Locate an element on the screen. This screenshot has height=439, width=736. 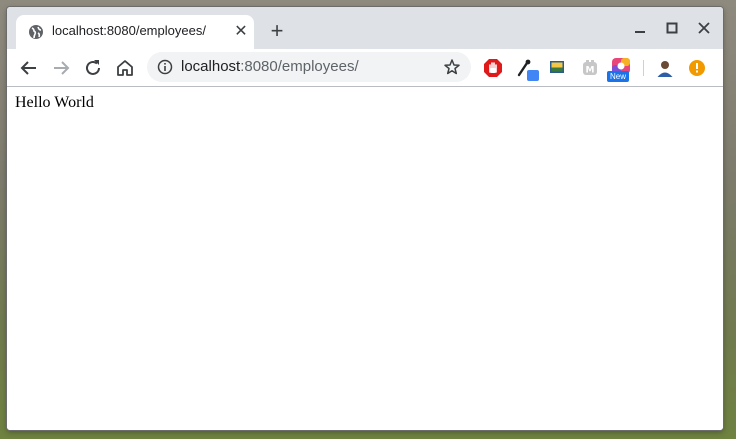
picture-icon is located at coordinates (557, 68).